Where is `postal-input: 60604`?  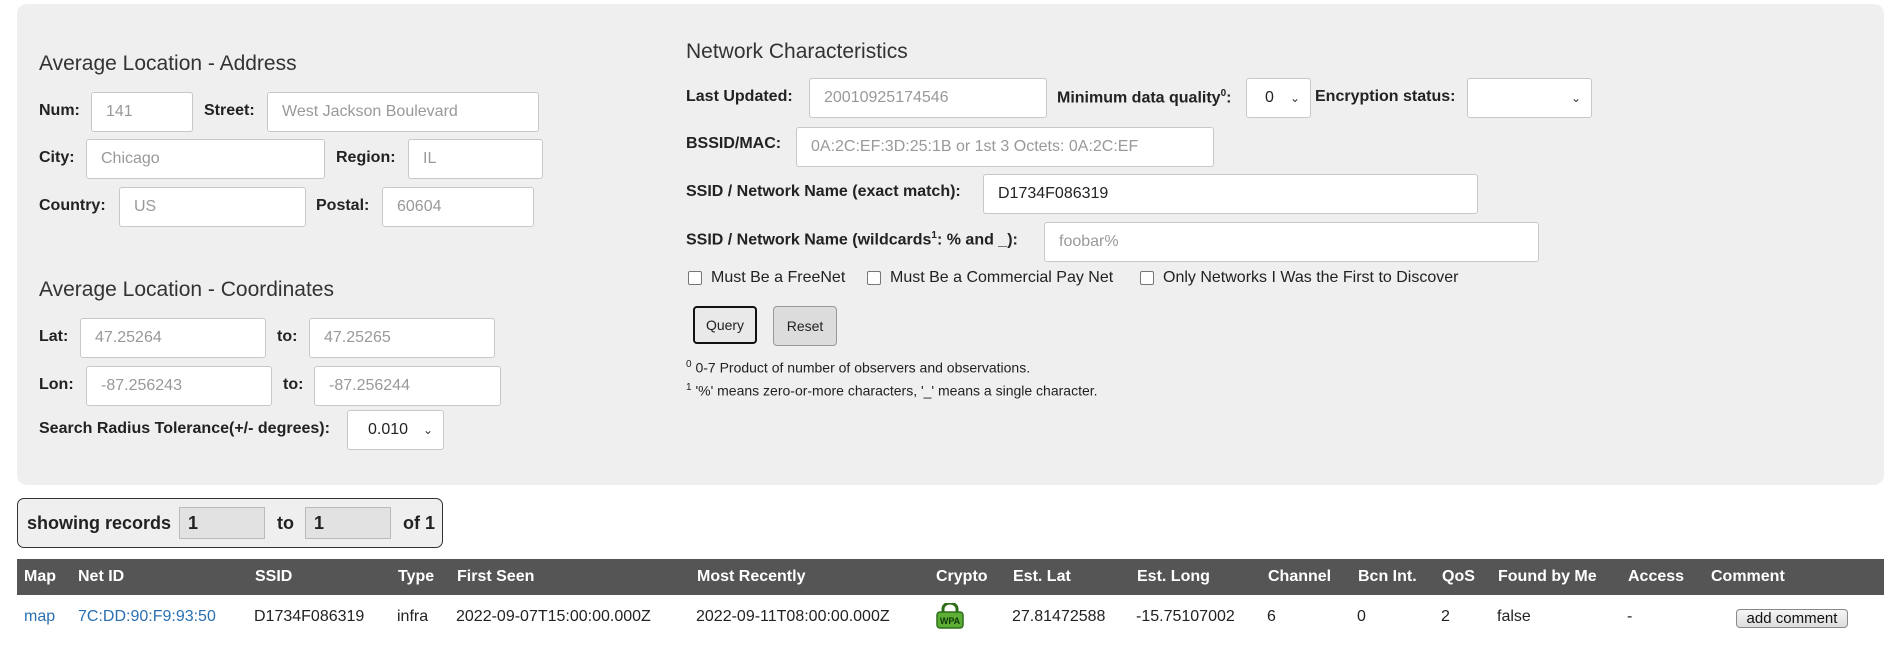 postal-input: 60604 is located at coordinates (458, 207).